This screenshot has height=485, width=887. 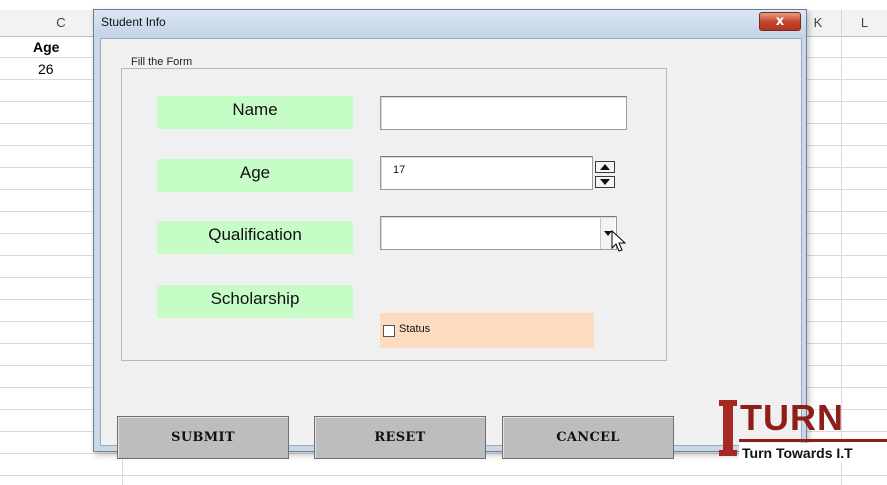 I want to click on status-checkbox-area: Status, so click(x=487, y=330).